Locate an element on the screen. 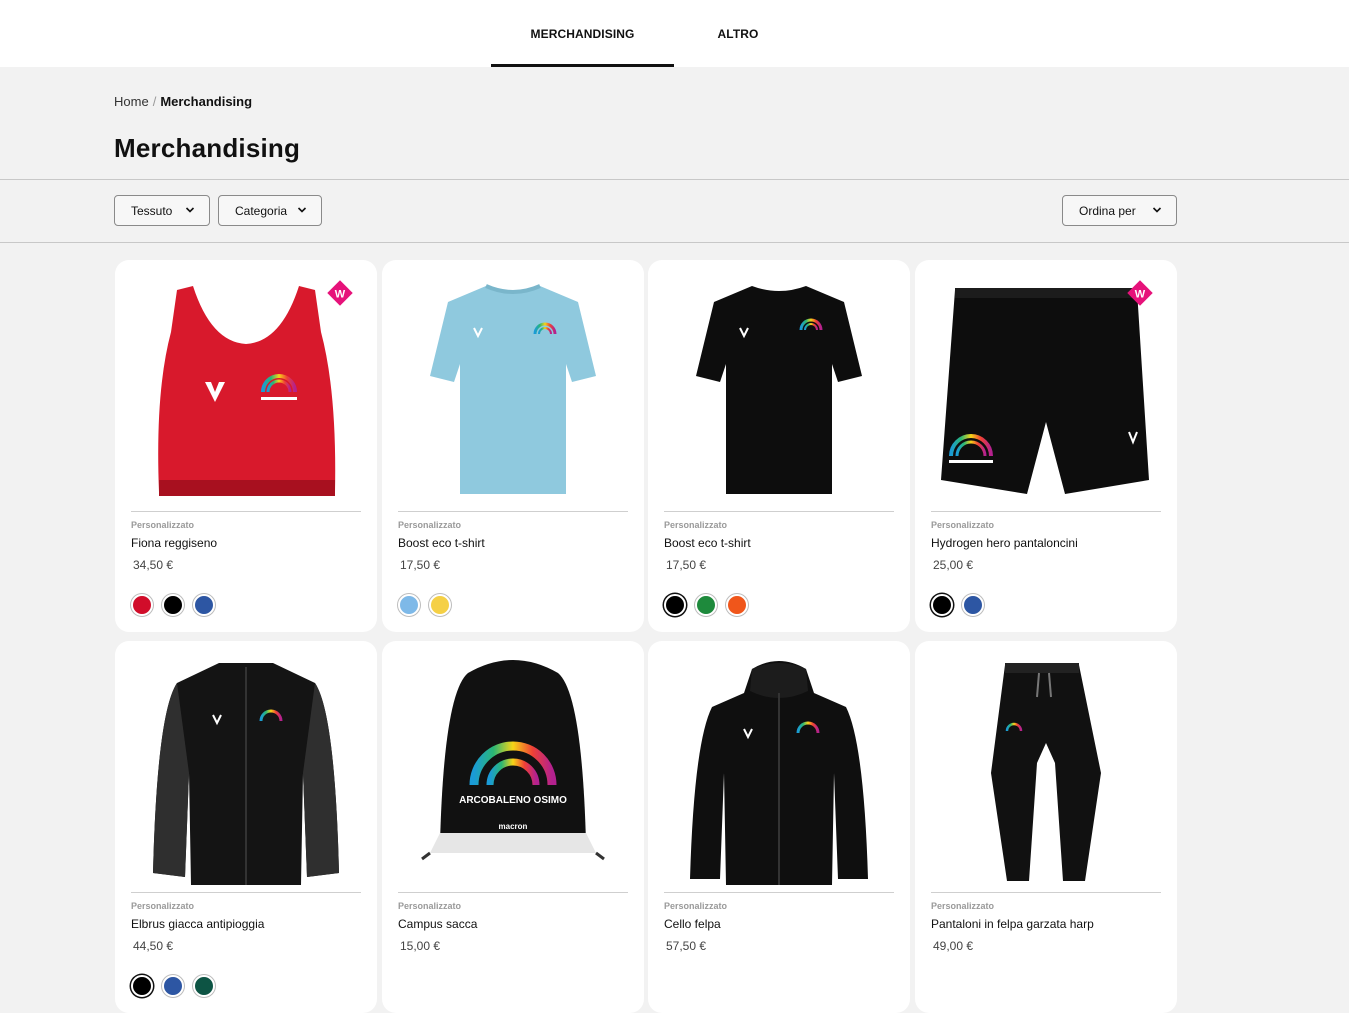 This screenshot has height=1013, width=1349. sack-brand-text: macron is located at coordinates (513, 826).